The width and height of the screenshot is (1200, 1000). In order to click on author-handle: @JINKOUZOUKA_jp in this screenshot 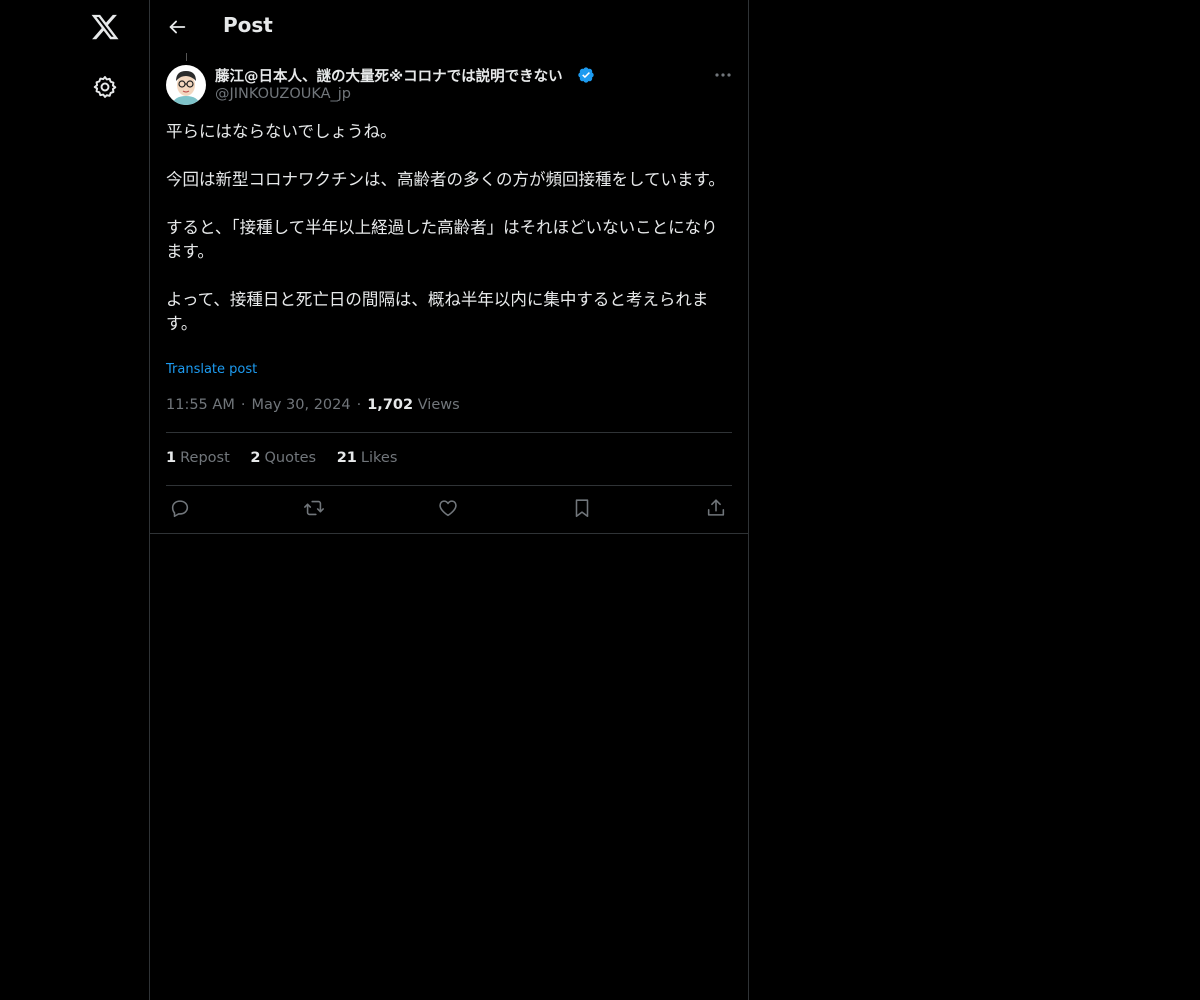, I will do `click(283, 94)`.